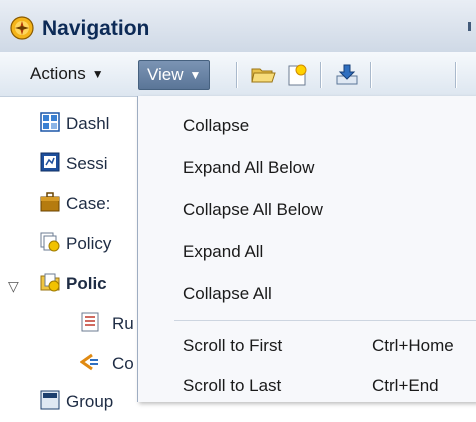 This screenshot has height=422, width=476. I want to click on menu-item-collapse: Collapse, so click(307, 126).